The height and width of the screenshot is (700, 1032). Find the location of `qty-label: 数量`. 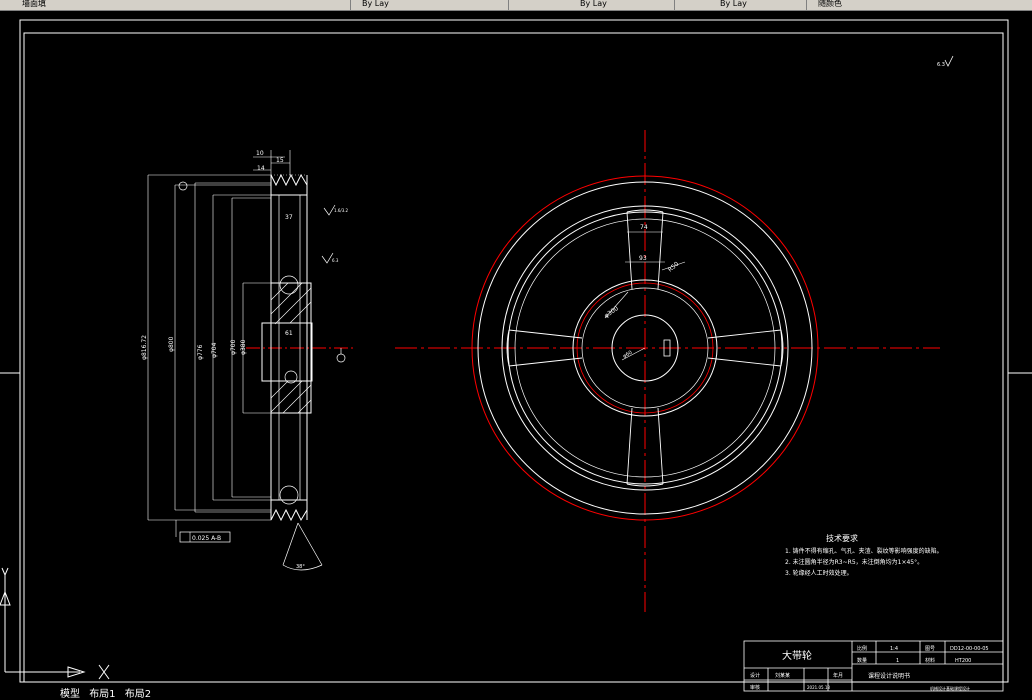

qty-label: 数量 is located at coordinates (862, 660).